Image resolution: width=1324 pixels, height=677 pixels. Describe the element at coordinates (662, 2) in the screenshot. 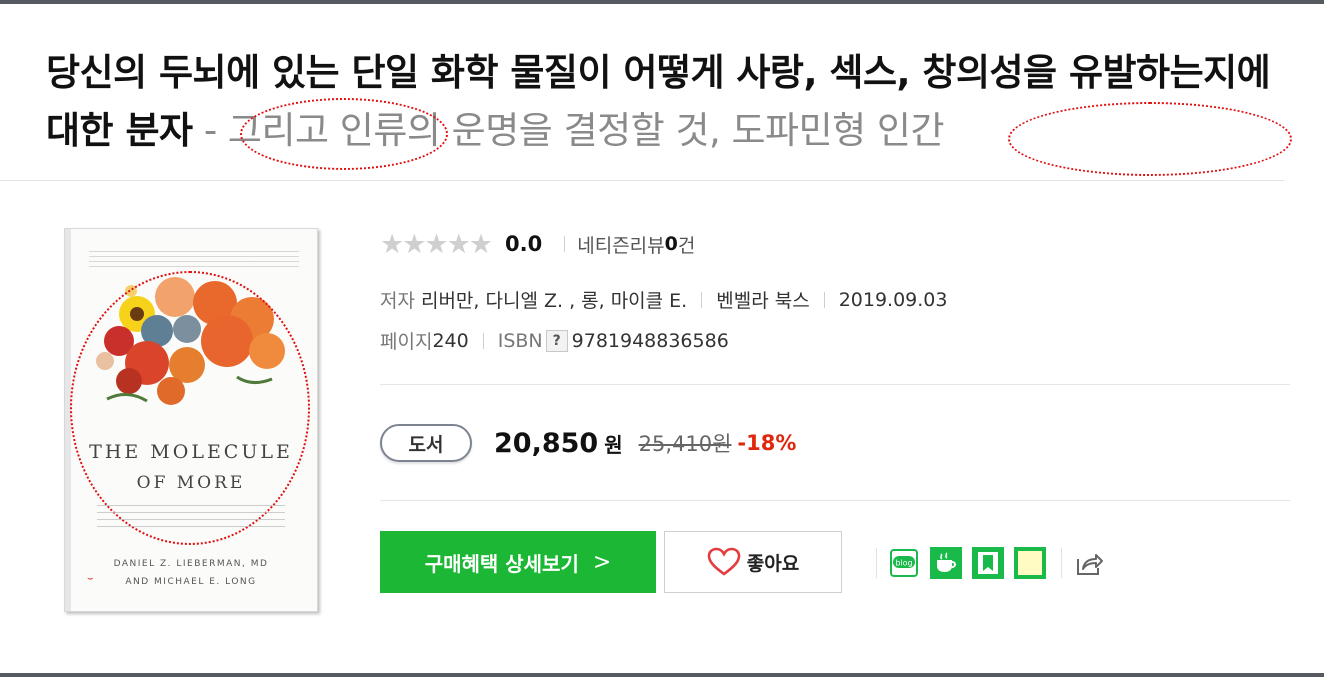

I see `top-border` at that location.